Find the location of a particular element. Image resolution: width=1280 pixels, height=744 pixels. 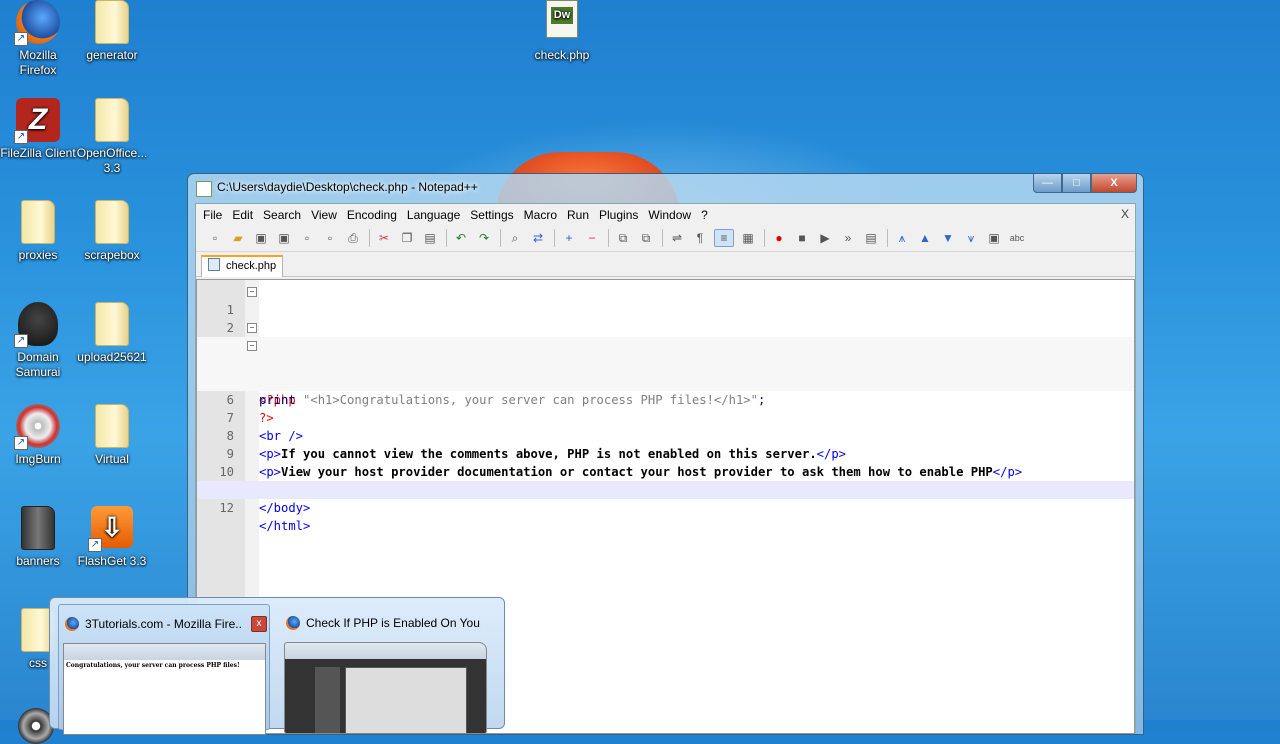

redo-icon: ↷ is located at coordinates (484, 238).